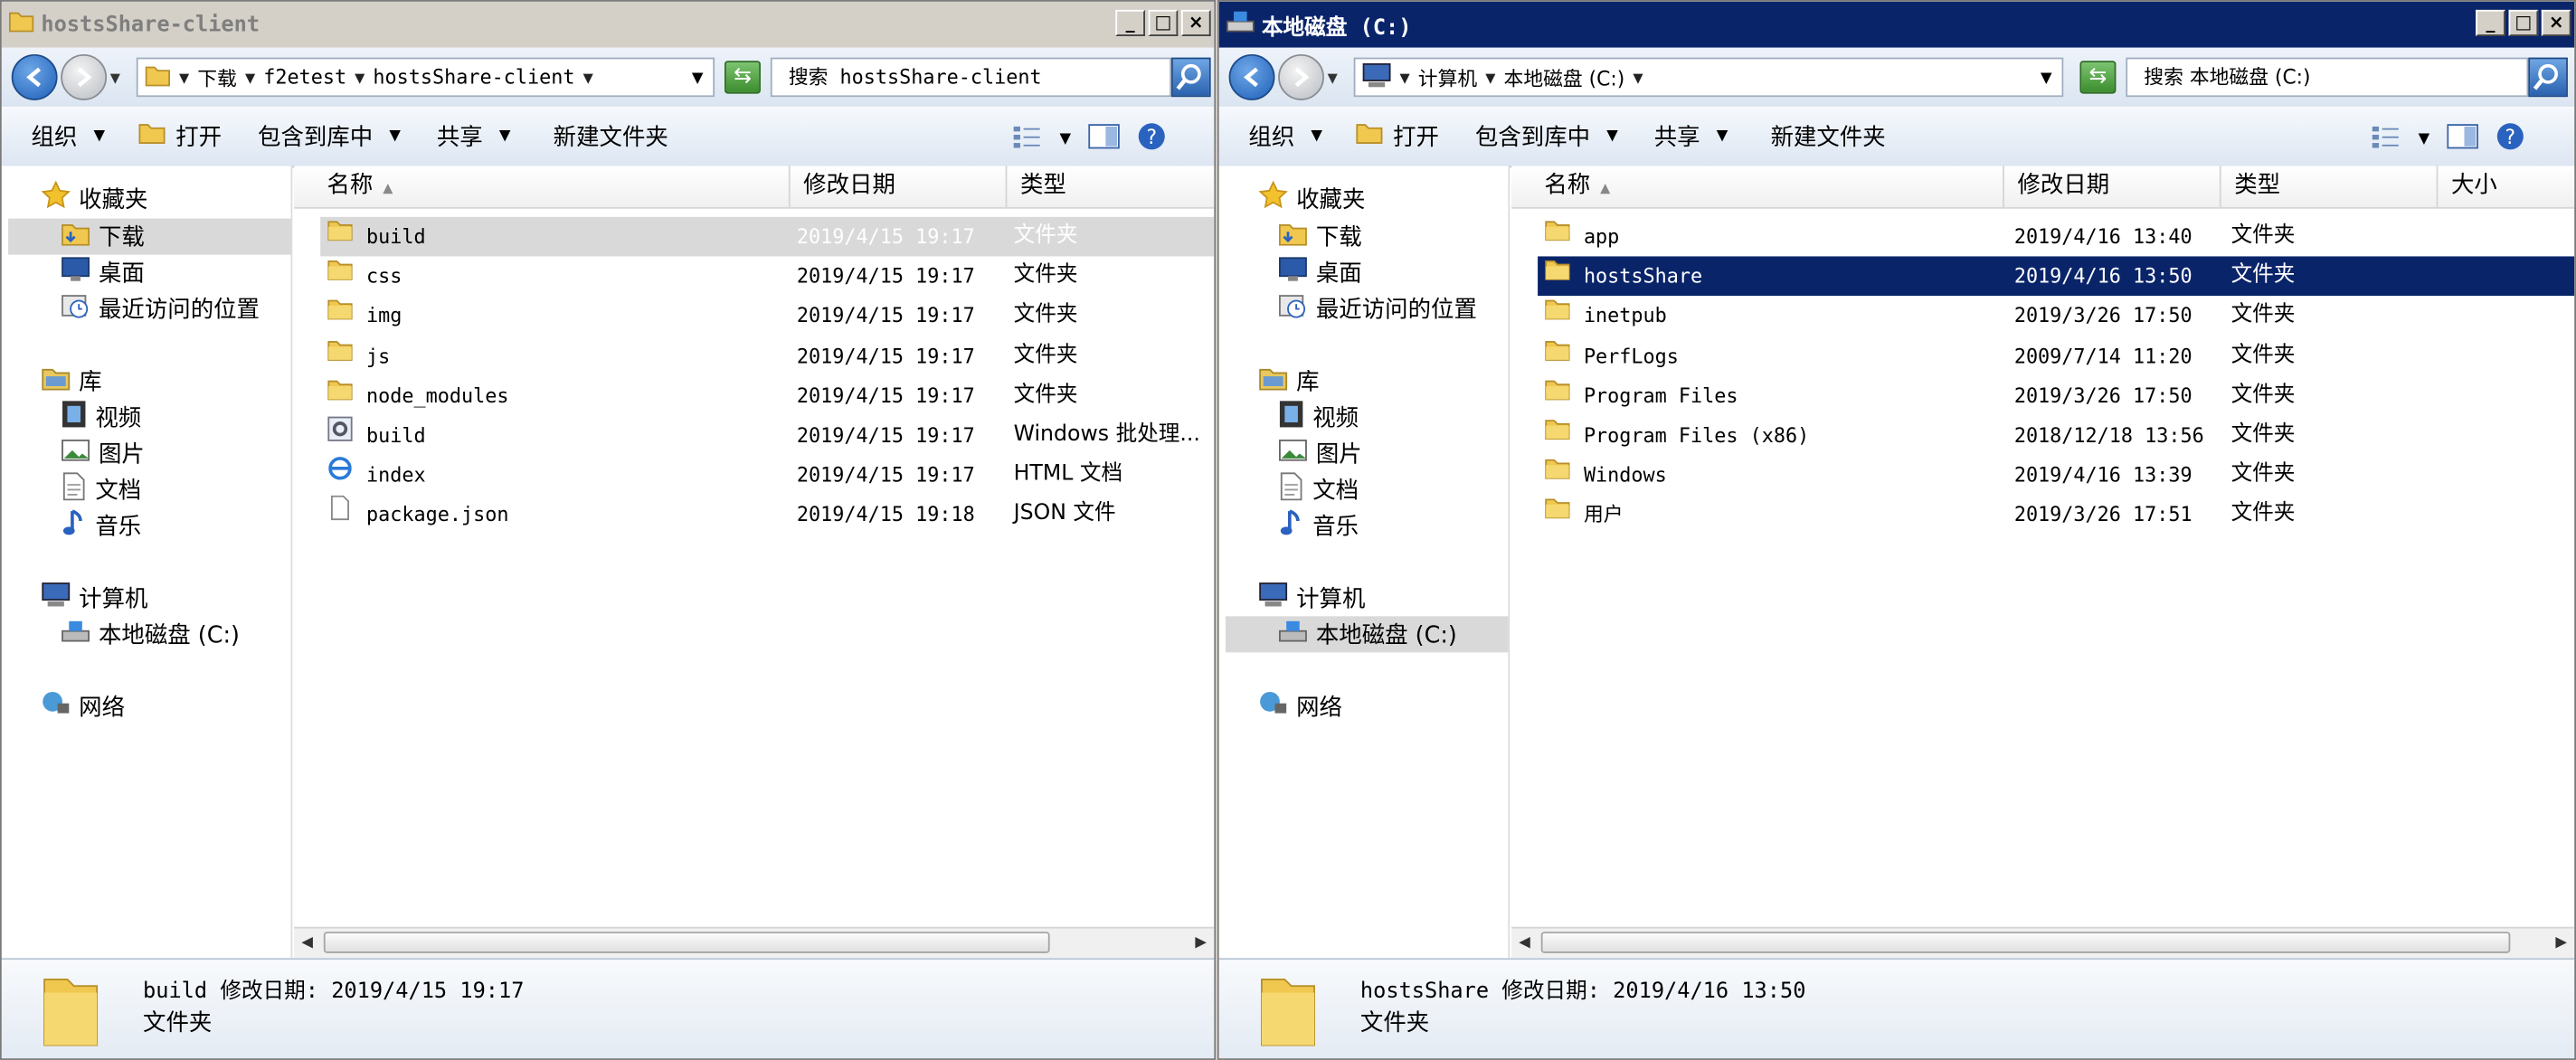 This screenshot has height=1060, width=2576. I want to click on address-bar: ▼ 计算机 ▼ 本地磁盘 (C:) ▼ ▼, so click(1709, 77).